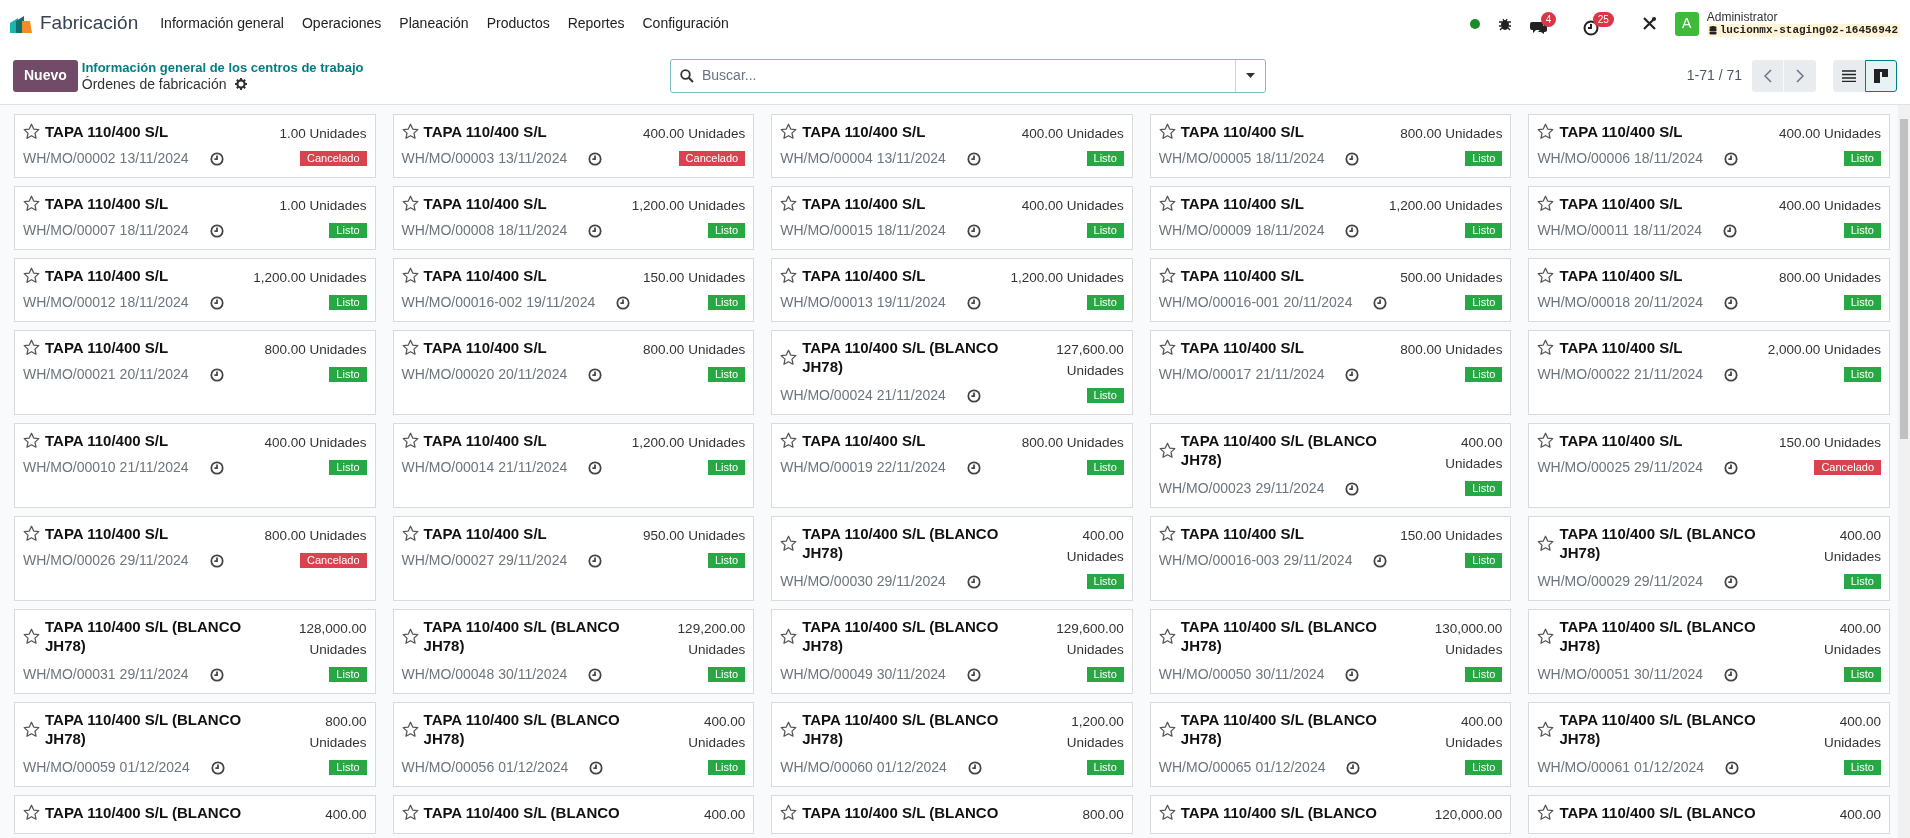  What do you see at coordinates (195, 372) in the screenshot?
I see `order-card: TAPA 110/400 S/L 800.00 Unidades WH/MO/00021 20/11/2024 Listo` at bounding box center [195, 372].